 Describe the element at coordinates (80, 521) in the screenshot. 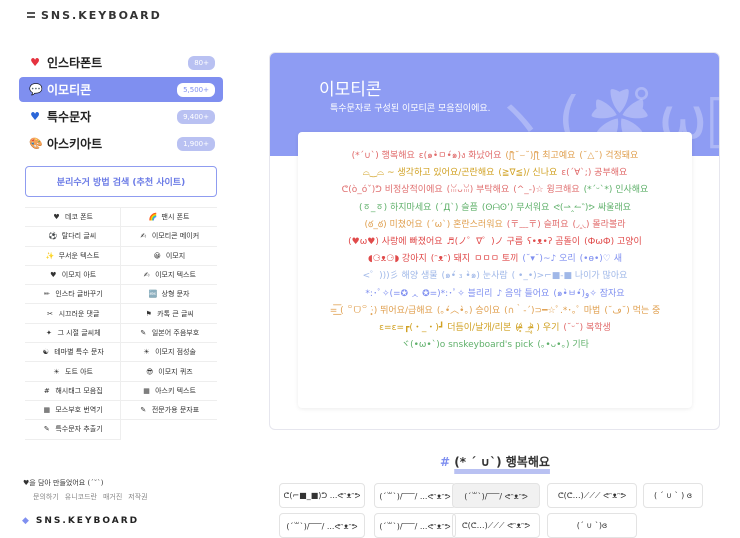

I see `footer-logo: ◆ SNS.KEYBOARD` at that location.